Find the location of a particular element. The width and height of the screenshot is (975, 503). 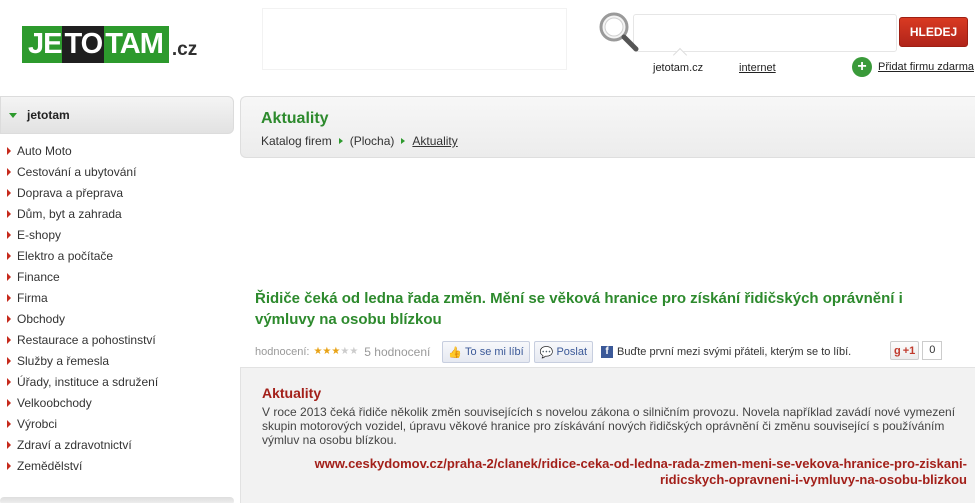

sidebar-item-label: Restaurace a pohostinství is located at coordinates (86, 339).